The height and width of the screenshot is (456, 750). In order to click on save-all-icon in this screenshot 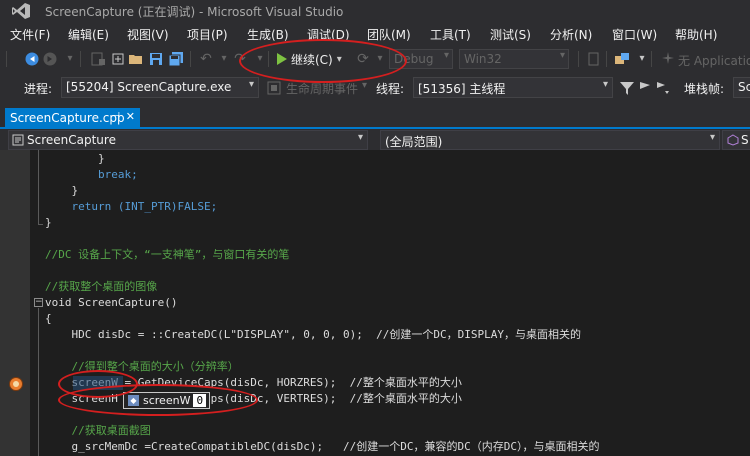, I will do `click(176, 59)`.